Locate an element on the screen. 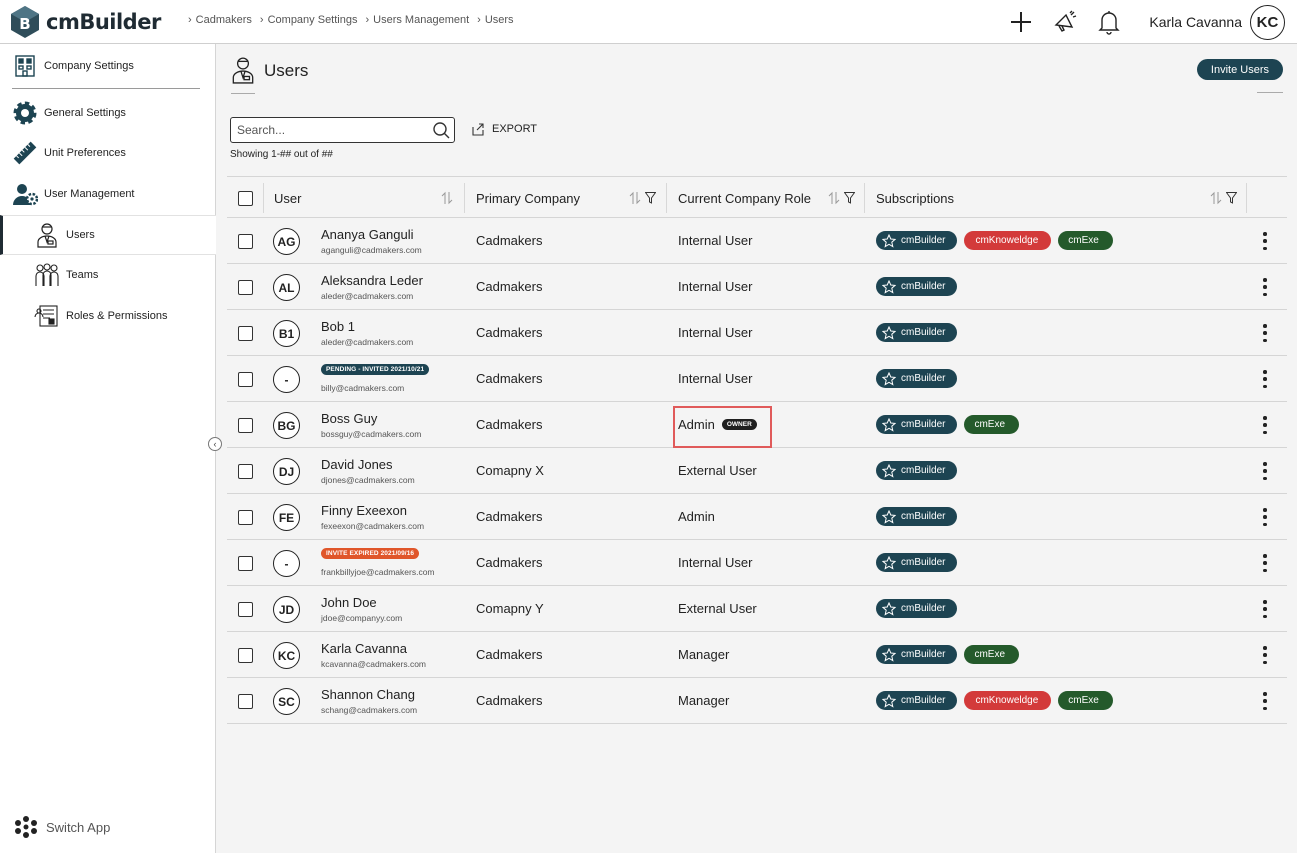 This screenshot has width=1297, height=853. app-logo: B cmBuilder is located at coordinates (85, 22).